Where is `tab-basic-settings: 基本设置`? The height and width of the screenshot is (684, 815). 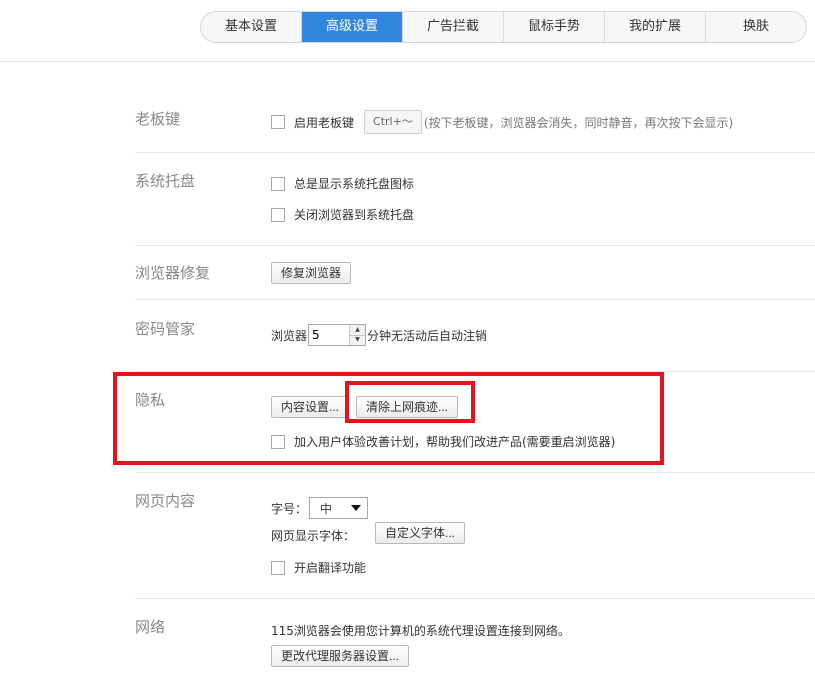 tab-basic-settings: 基本设置 is located at coordinates (251, 27).